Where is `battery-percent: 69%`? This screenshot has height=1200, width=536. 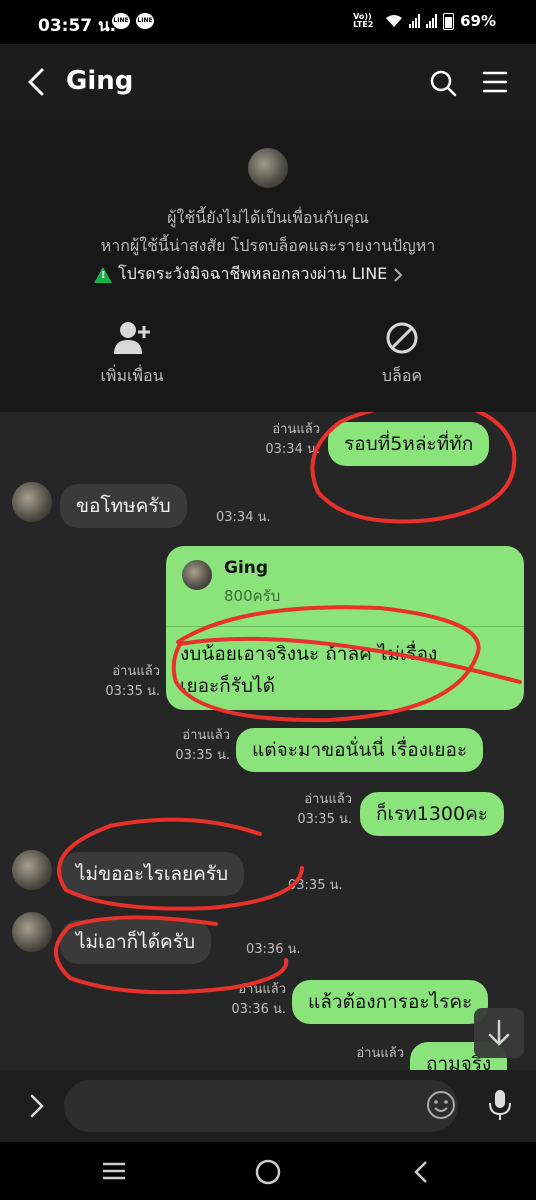
battery-percent: 69% is located at coordinates (478, 21).